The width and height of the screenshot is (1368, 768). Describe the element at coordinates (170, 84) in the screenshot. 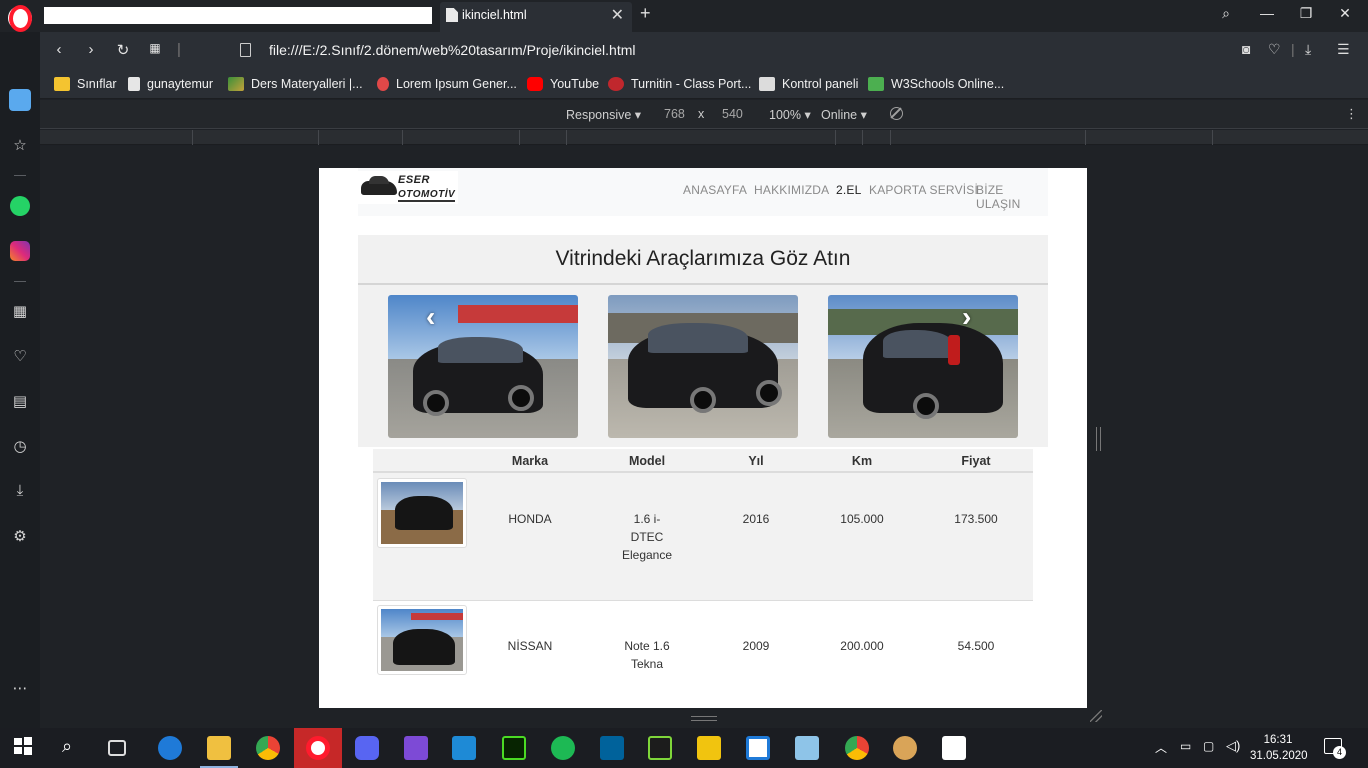

I see `bookmark-gunaytemur: gunaytemur` at that location.